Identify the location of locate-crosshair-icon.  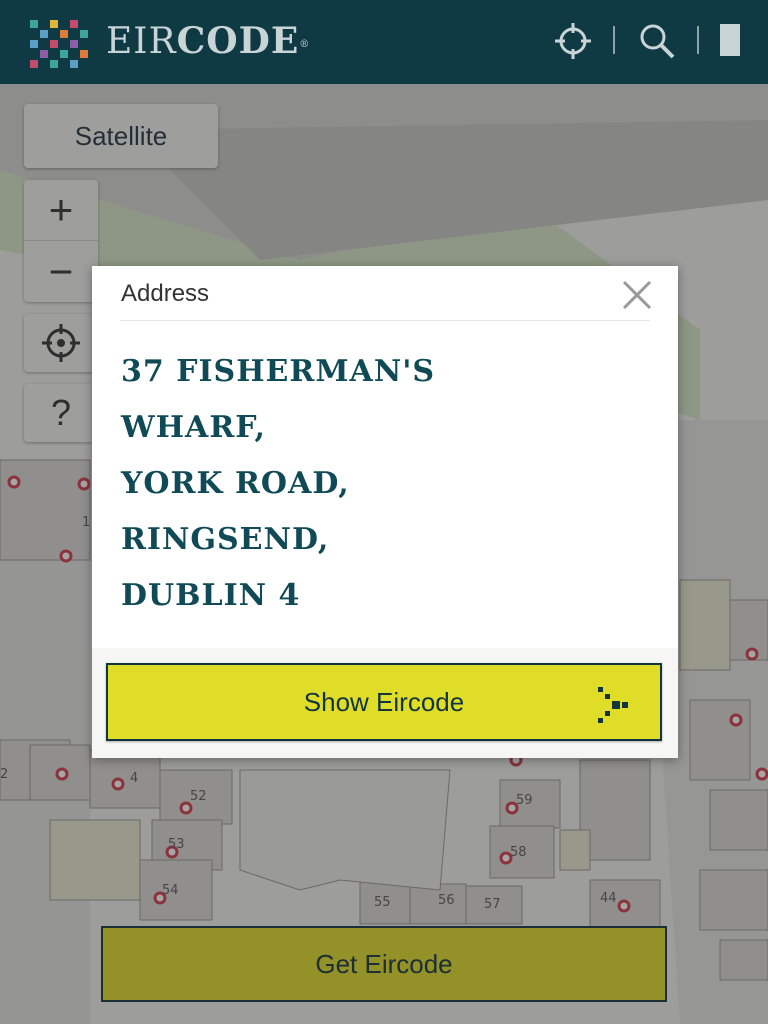
(573, 41).